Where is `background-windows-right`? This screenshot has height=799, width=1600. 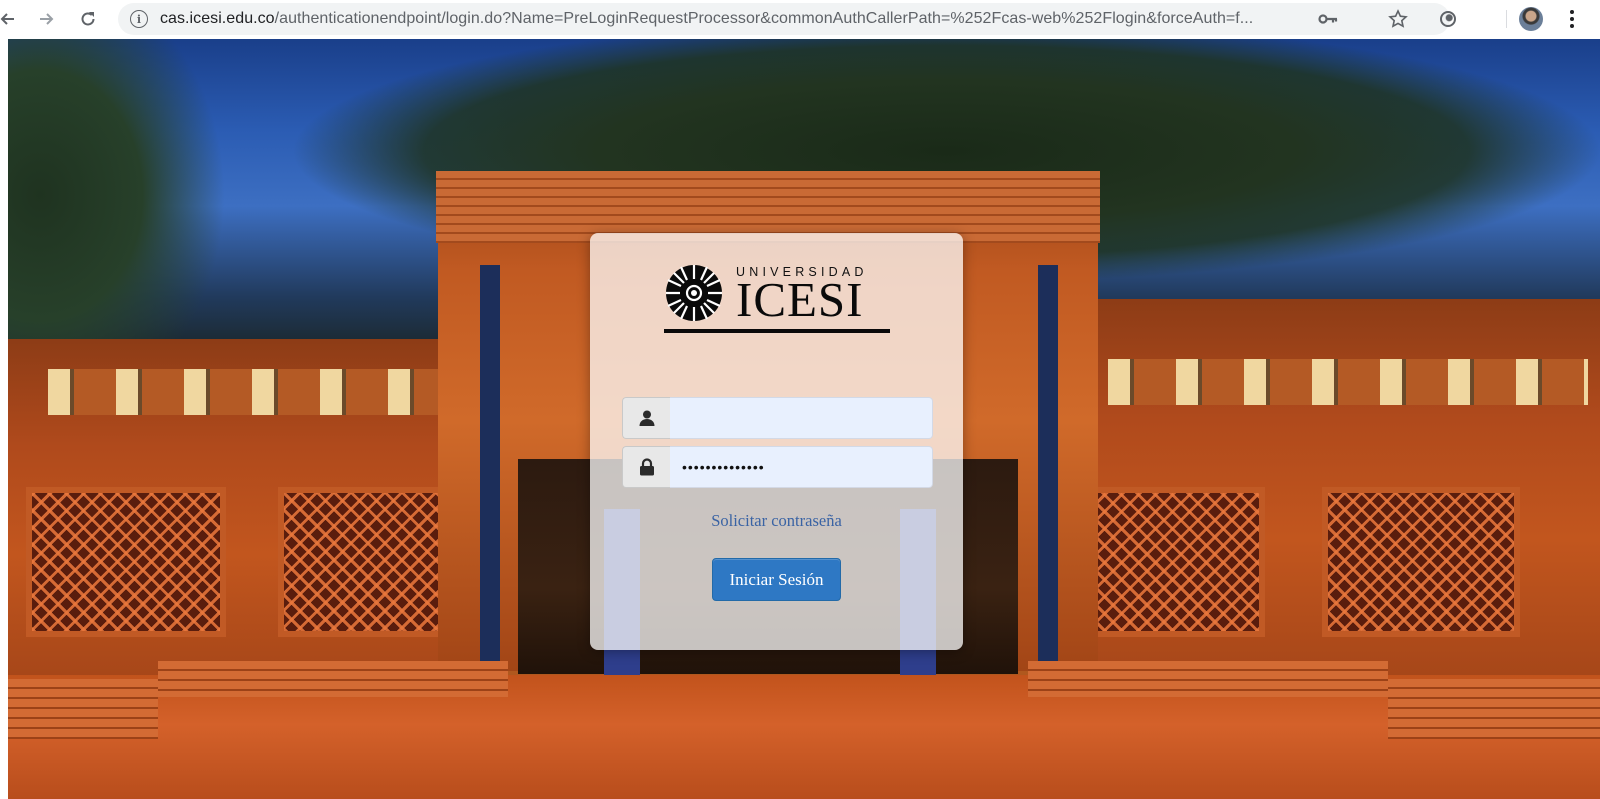 background-windows-right is located at coordinates (1348, 382).